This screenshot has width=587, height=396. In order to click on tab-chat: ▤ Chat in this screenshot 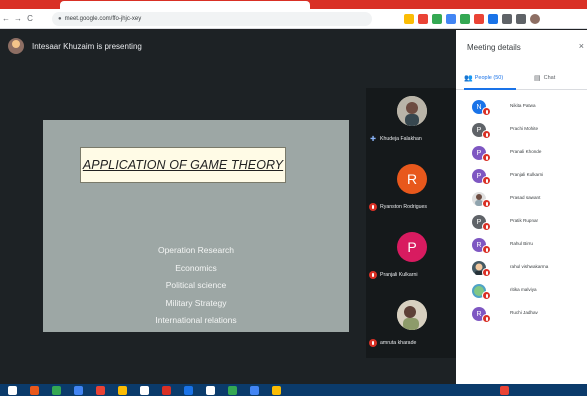, I will do `click(544, 78)`.